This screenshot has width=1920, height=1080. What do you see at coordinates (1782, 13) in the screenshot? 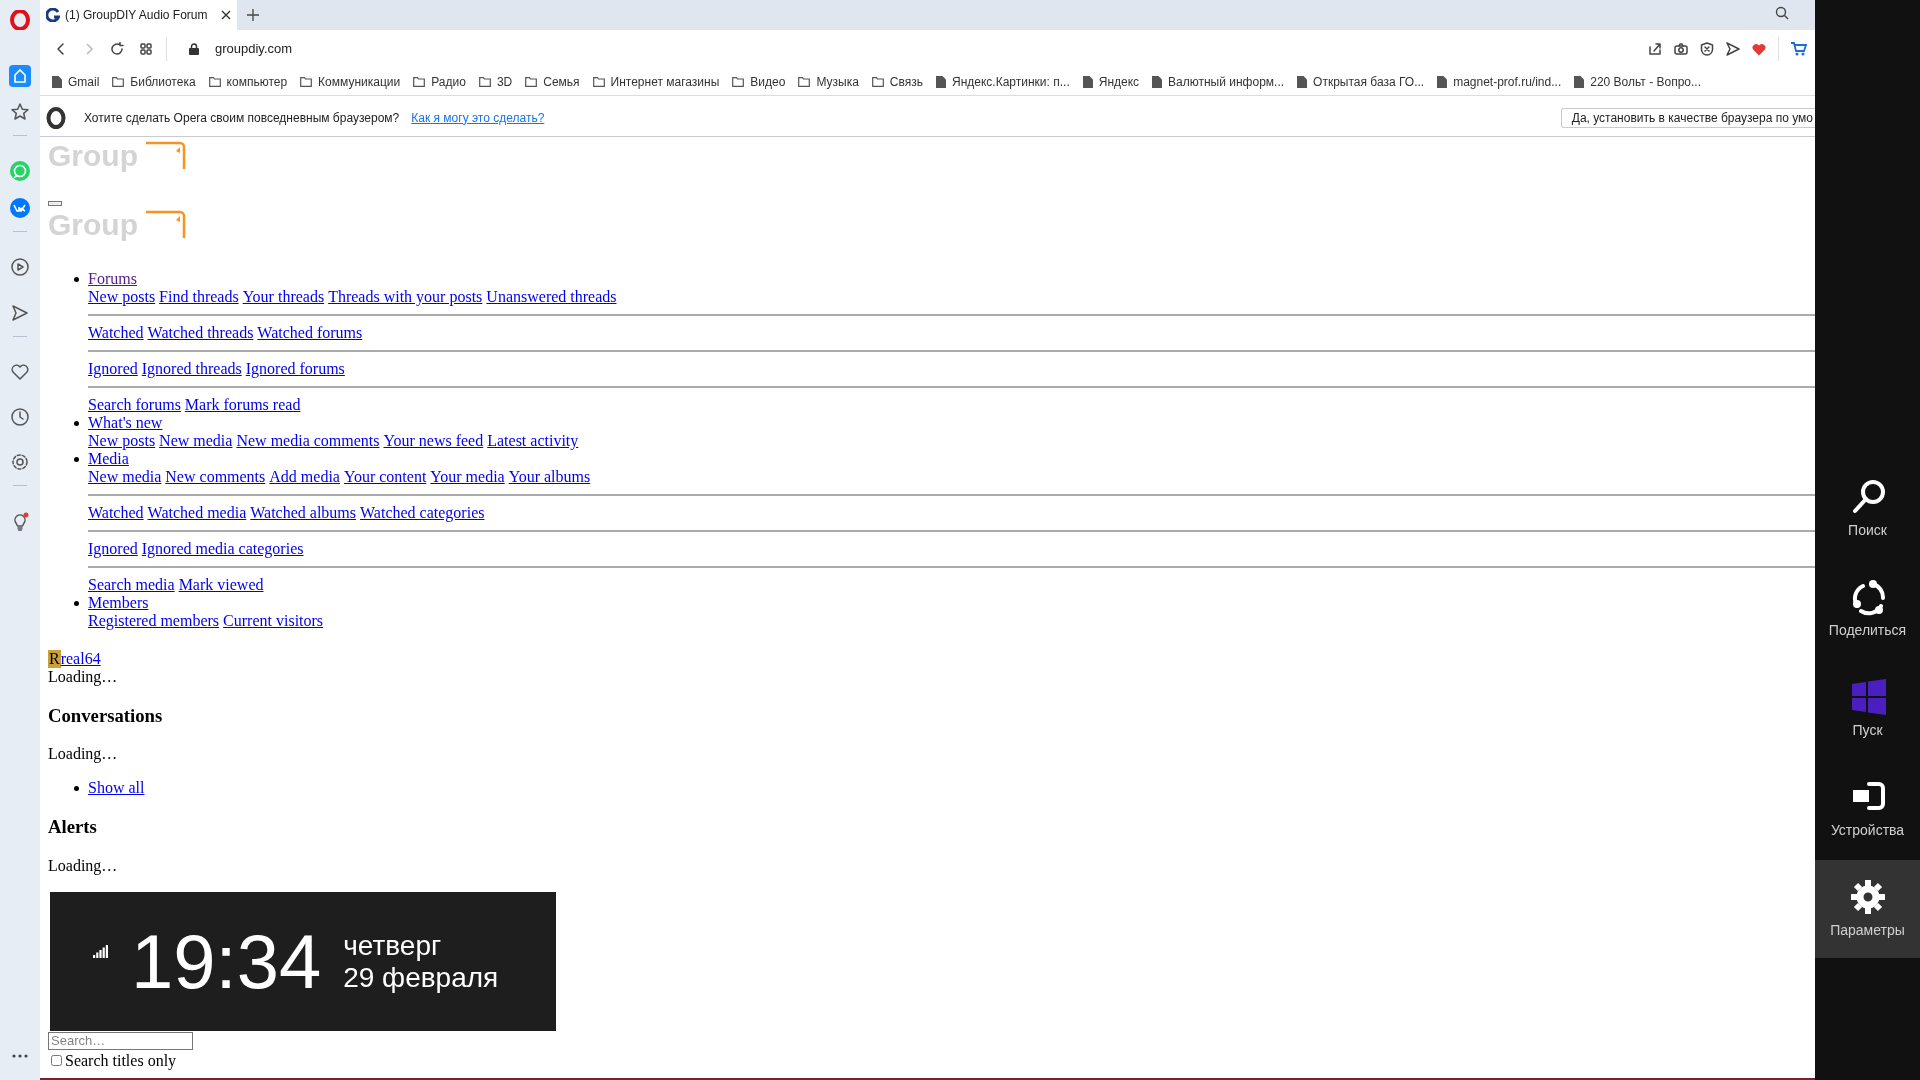
I see `search-icon` at bounding box center [1782, 13].